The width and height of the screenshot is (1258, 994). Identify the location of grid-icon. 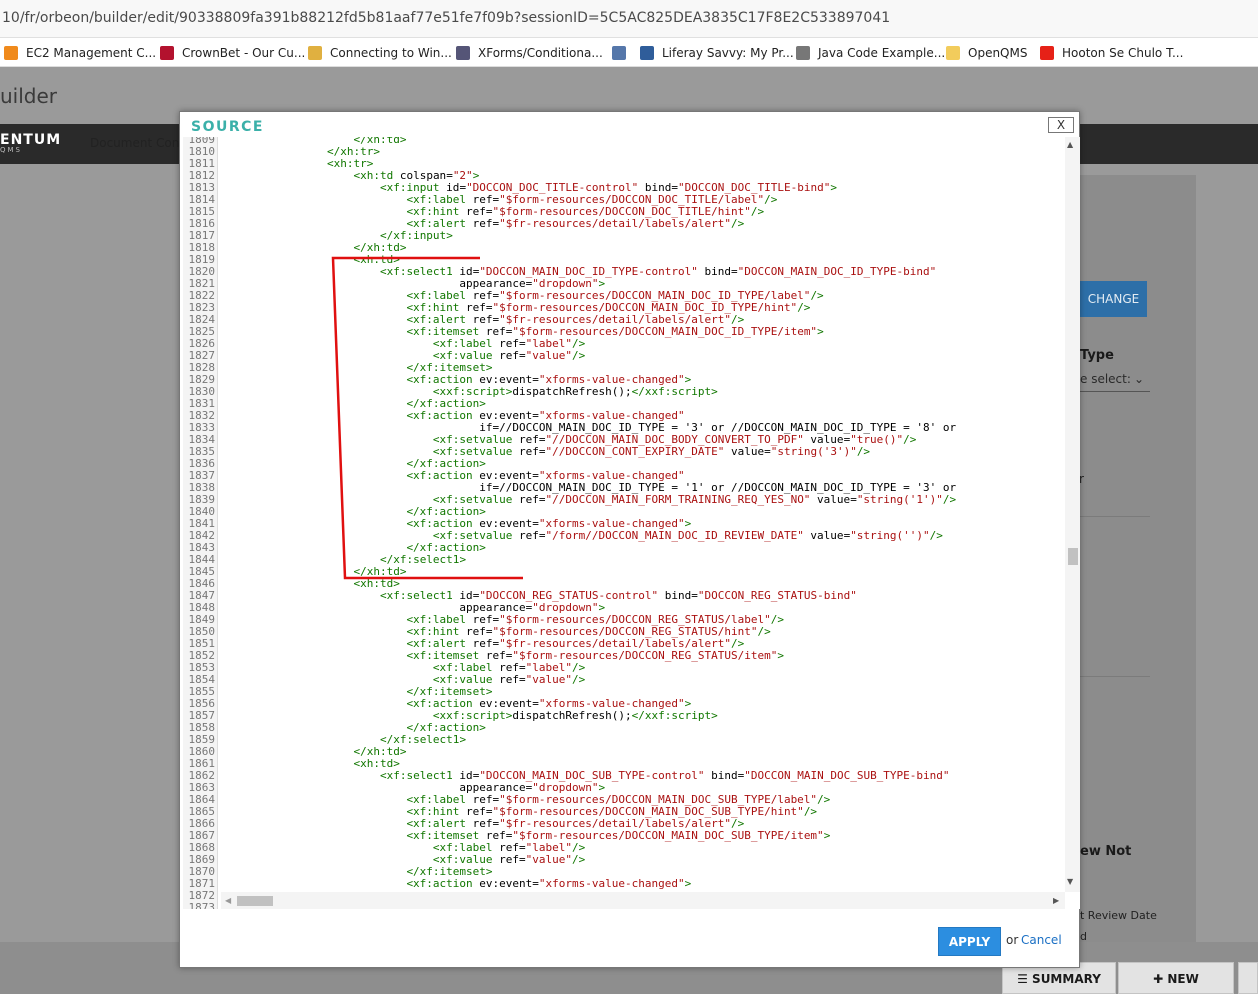
(619, 53).